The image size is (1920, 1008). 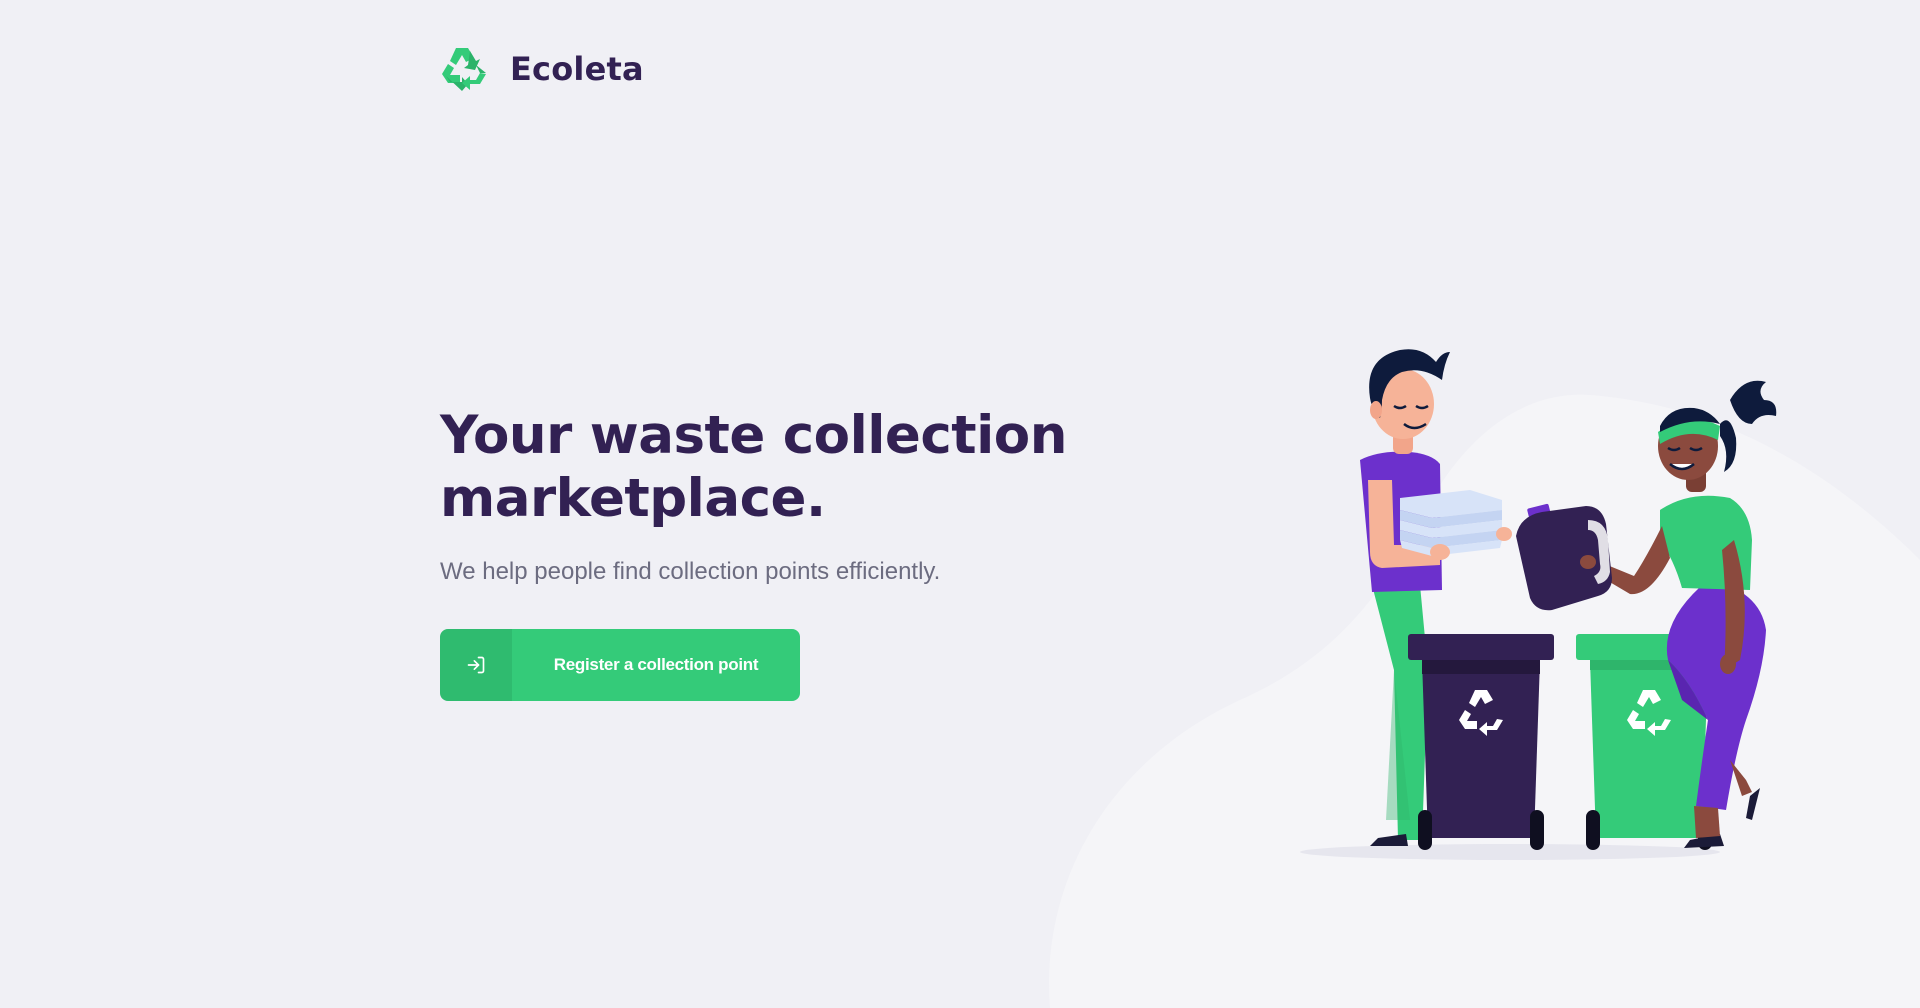 I want to click on title-line-2: marketplace., so click(x=633, y=498).